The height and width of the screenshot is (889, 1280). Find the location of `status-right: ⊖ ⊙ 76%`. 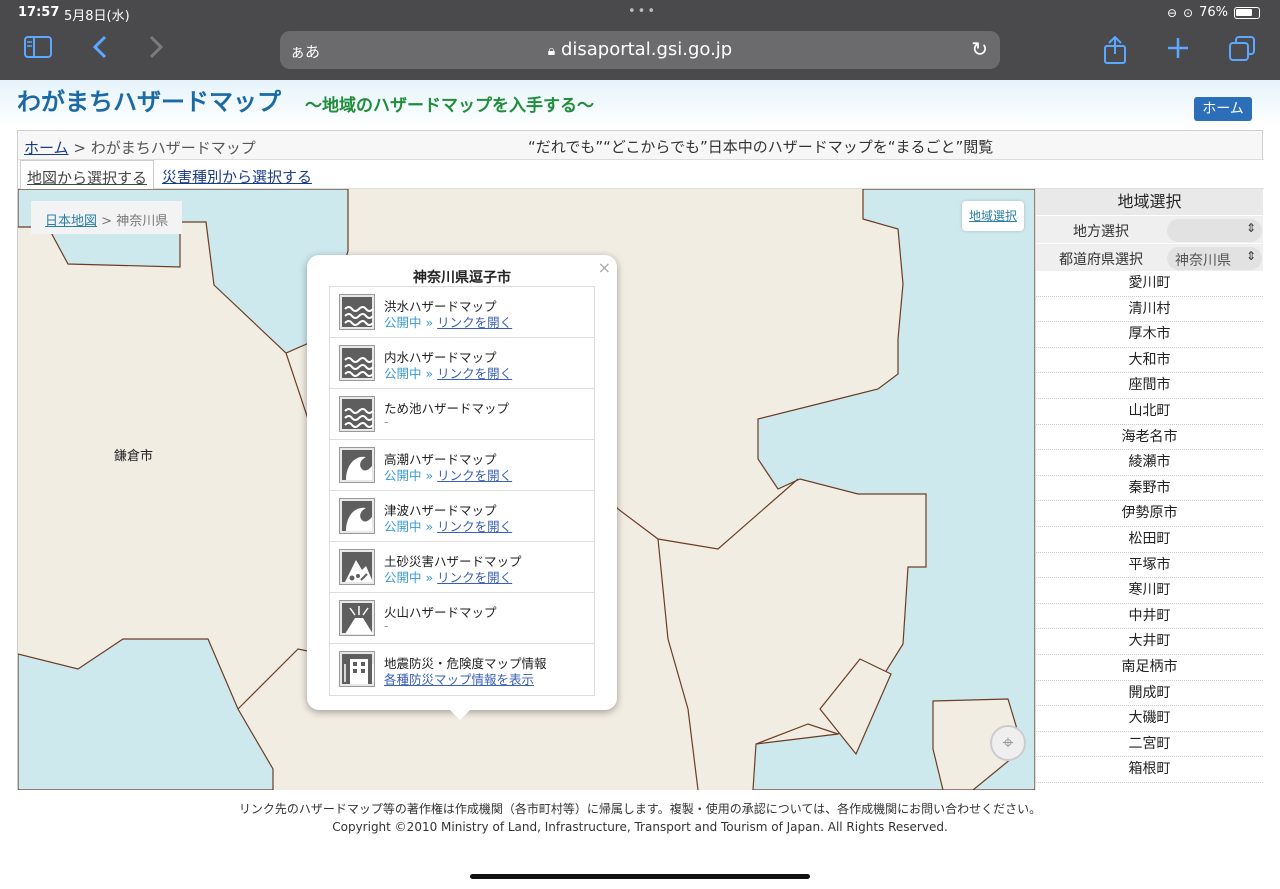

status-right: ⊖ ⊙ 76% is located at coordinates (1213, 12).